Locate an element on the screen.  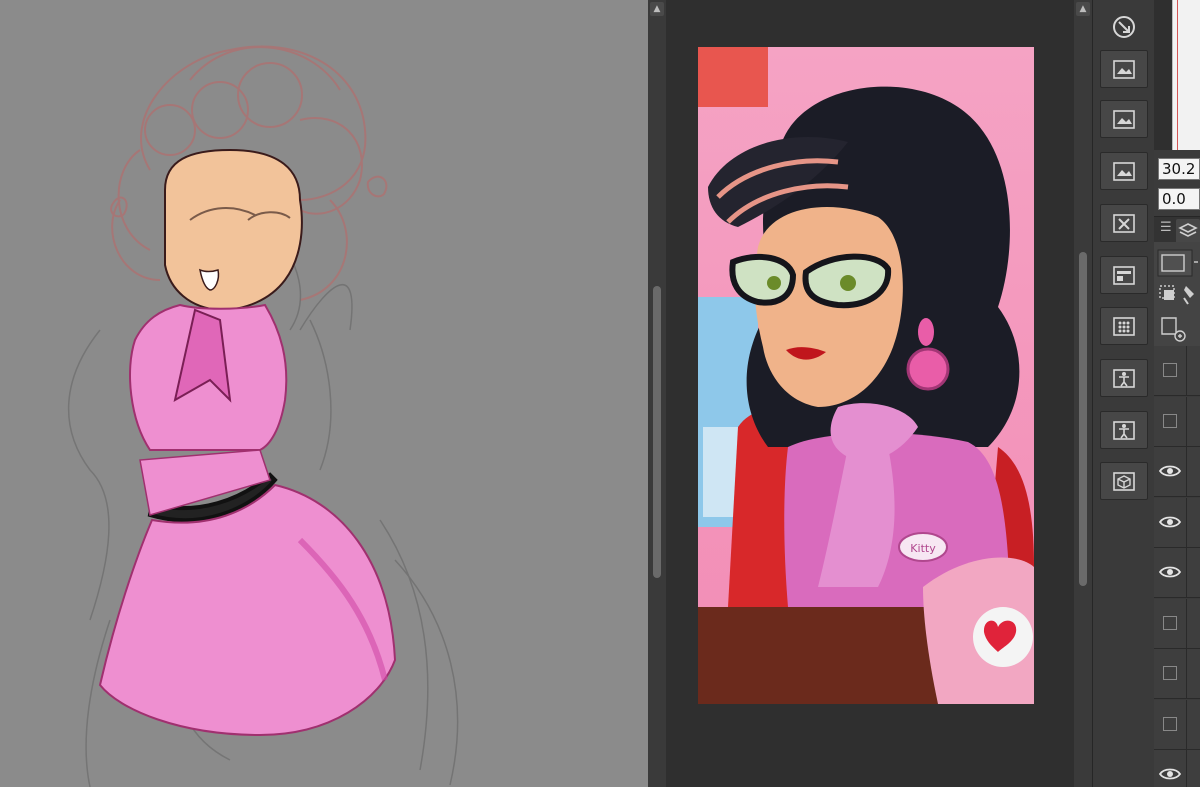
layer-mask-button is located at coordinates (1124, 223).